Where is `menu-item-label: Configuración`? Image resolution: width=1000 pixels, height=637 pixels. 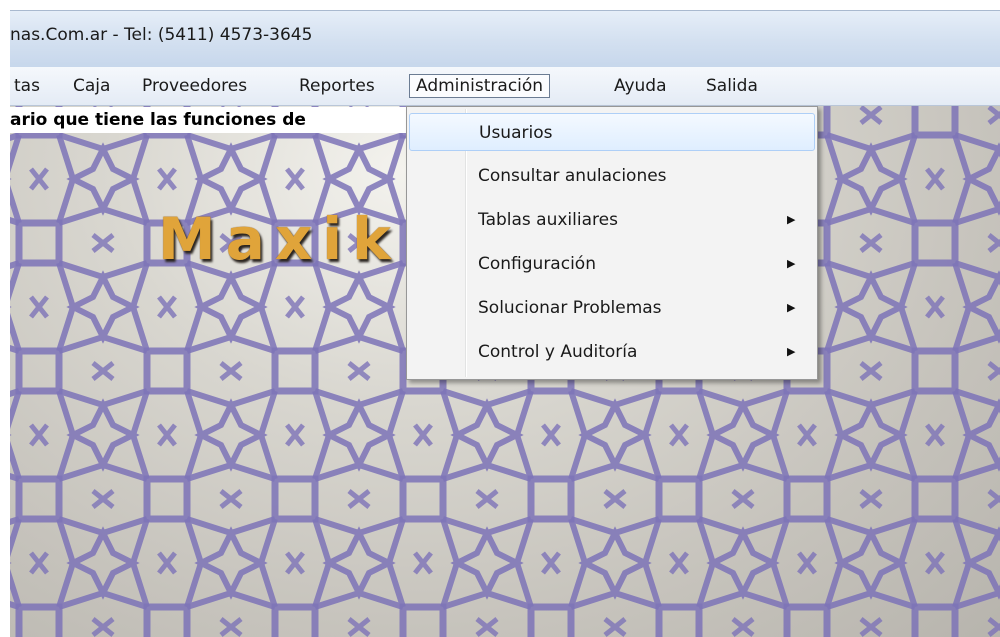 menu-item-label: Configuración is located at coordinates (537, 264).